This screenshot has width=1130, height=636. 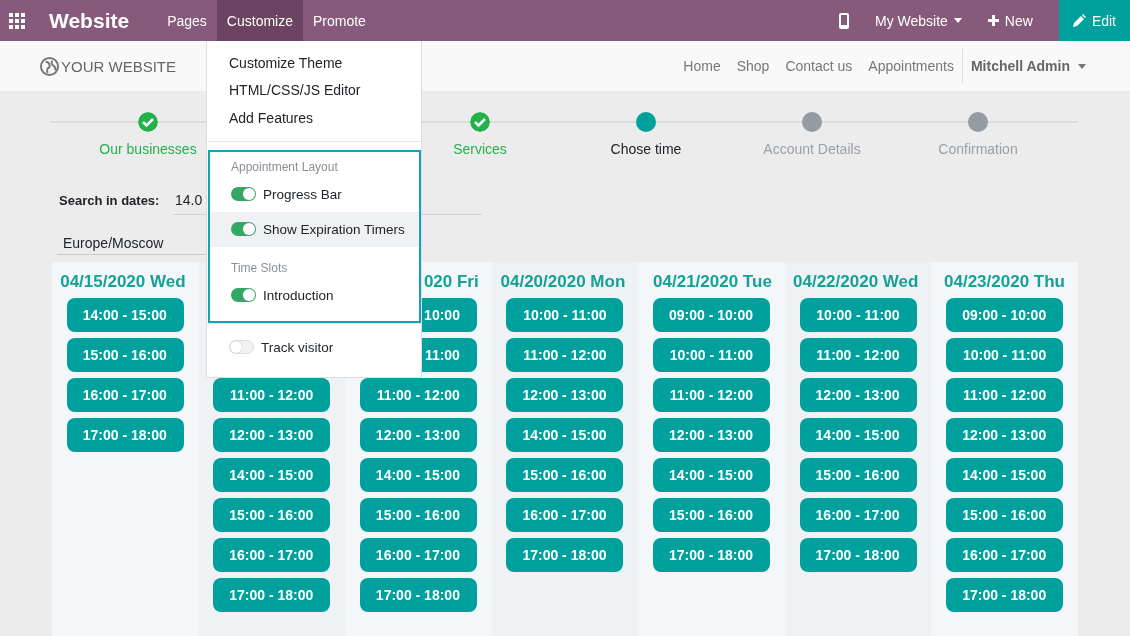 I want to click on step-label: Services, so click(x=480, y=149).